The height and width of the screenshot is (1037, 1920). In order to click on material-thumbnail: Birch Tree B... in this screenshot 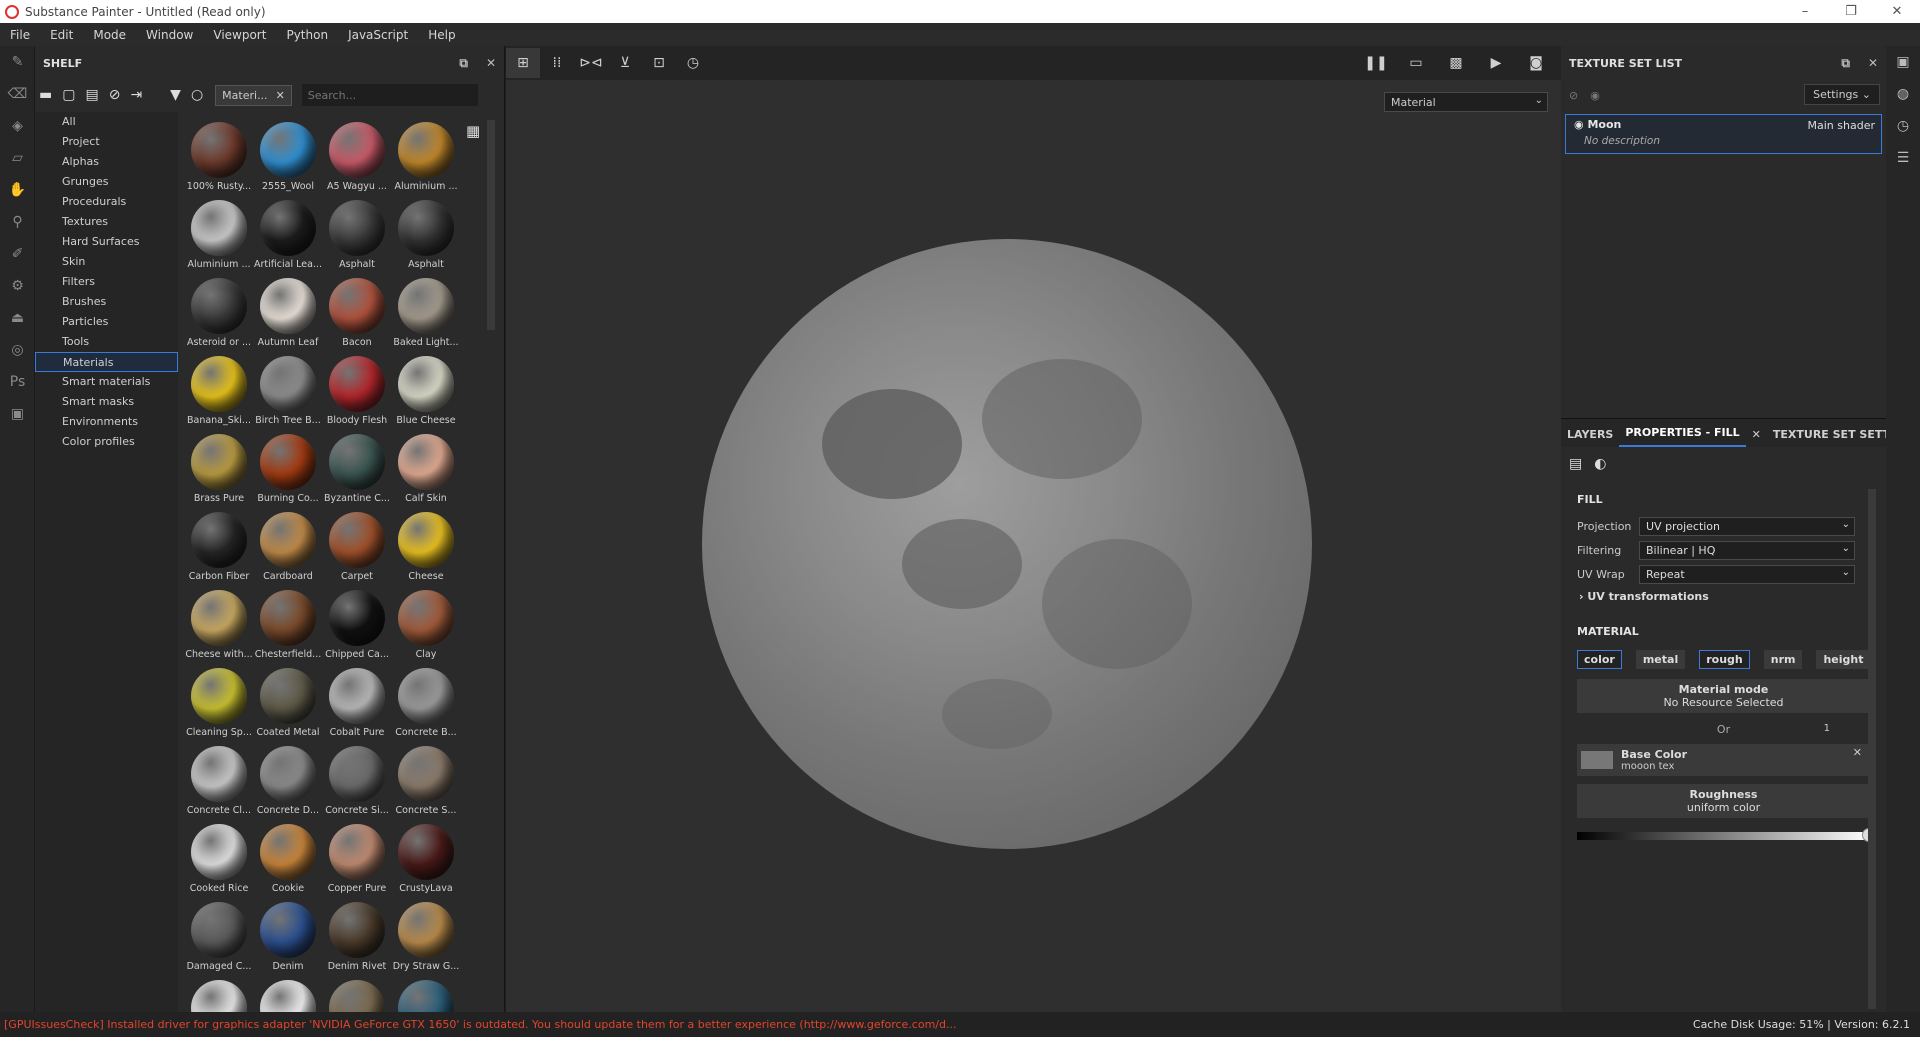, I will do `click(288, 391)`.